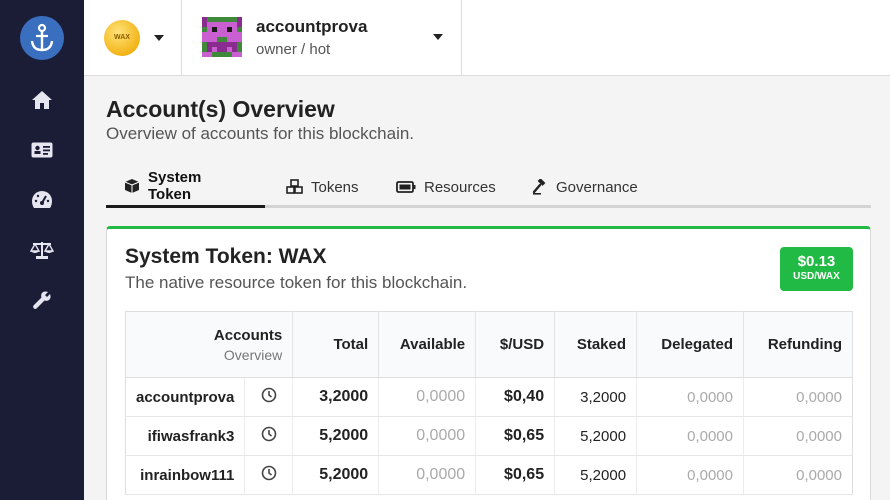 The width and height of the screenshot is (890, 500). I want to click on blockchain-selector: WAX, so click(133, 37).